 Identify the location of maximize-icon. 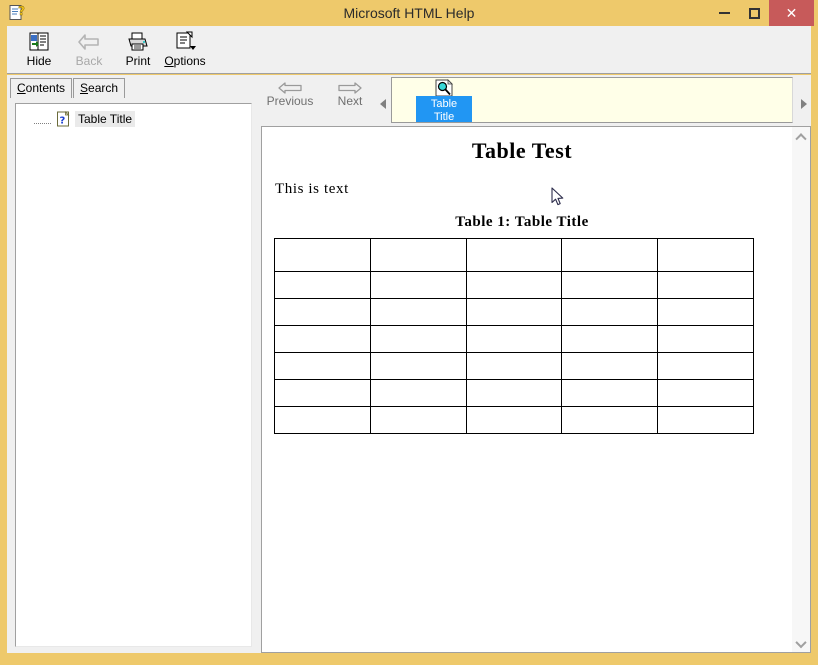
(754, 13).